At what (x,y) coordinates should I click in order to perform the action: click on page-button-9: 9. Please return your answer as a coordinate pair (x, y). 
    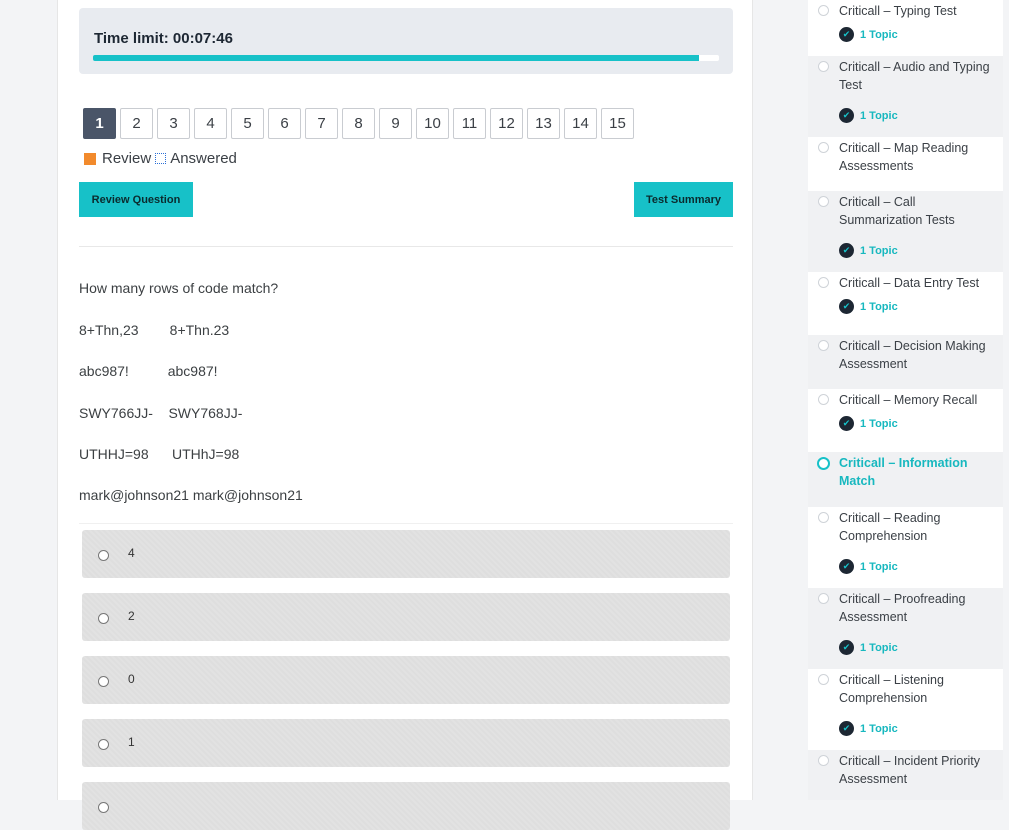
    Looking at the image, I should click on (395, 123).